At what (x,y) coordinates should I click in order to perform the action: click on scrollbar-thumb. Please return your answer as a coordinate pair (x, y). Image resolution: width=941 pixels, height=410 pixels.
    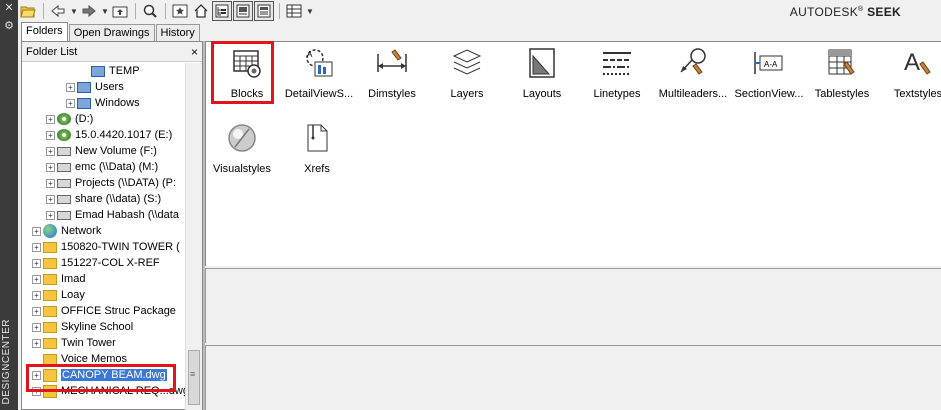
    Looking at the image, I should click on (194, 377).